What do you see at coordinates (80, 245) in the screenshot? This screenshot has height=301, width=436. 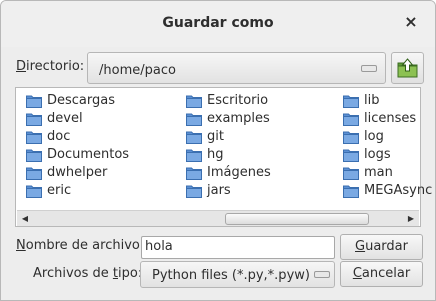 I see `filename-label: Nombre de archivo:` at bounding box center [80, 245].